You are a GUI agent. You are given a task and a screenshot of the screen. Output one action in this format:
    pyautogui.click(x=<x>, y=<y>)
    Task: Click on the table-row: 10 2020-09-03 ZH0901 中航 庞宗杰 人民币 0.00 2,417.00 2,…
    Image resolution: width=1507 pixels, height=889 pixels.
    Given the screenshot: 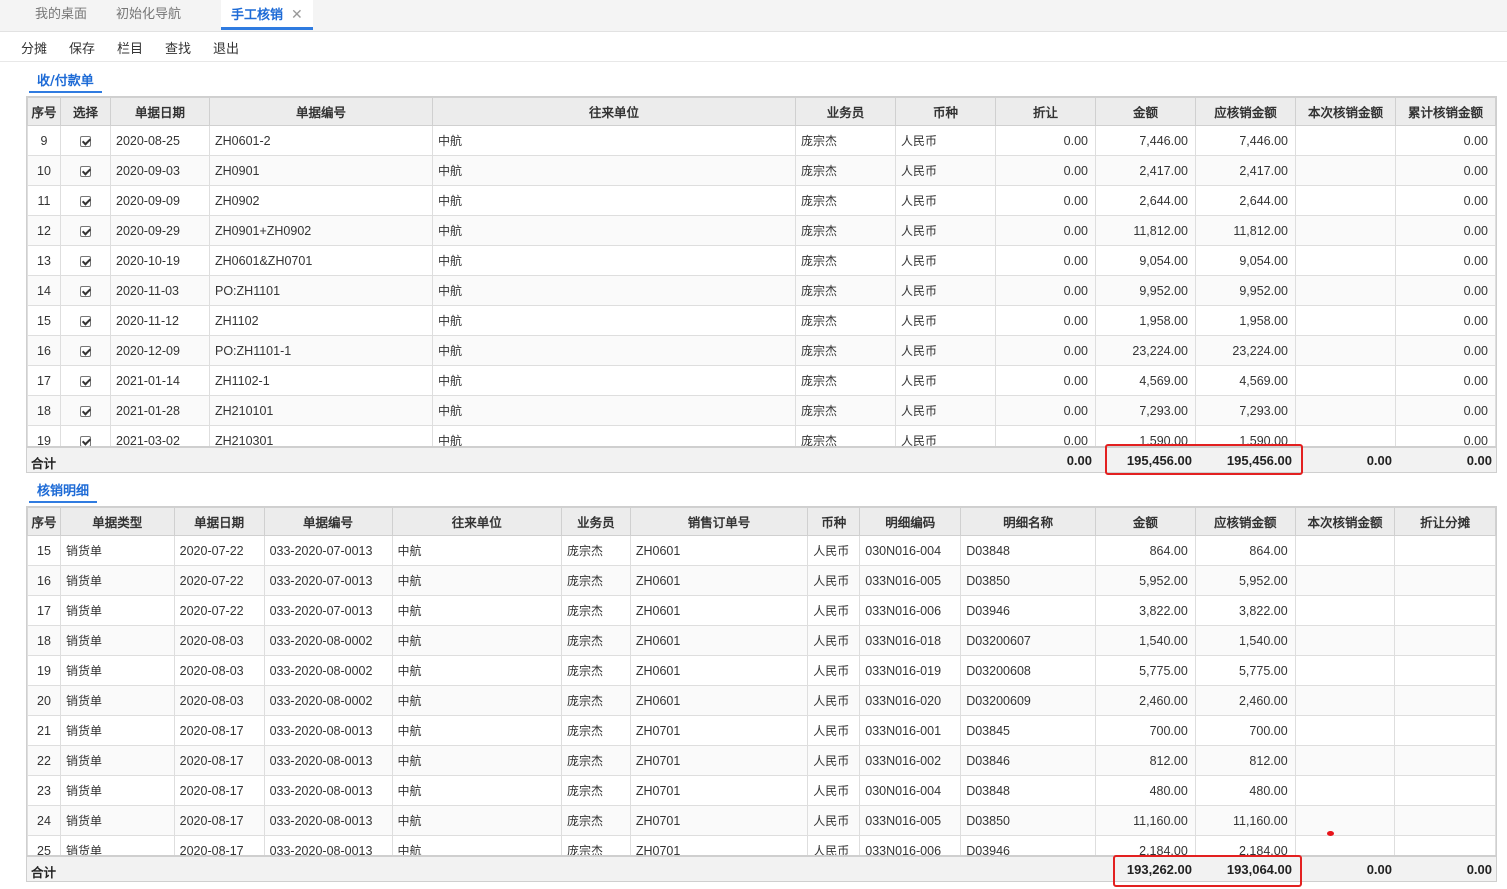 What is the action you would take?
    pyautogui.click(x=761, y=170)
    